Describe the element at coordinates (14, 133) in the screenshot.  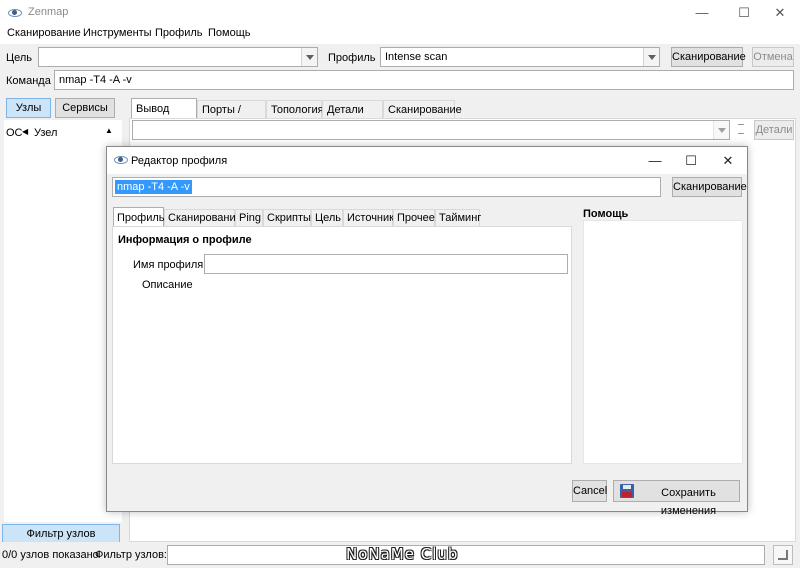
I see `column-os: ОС` at that location.